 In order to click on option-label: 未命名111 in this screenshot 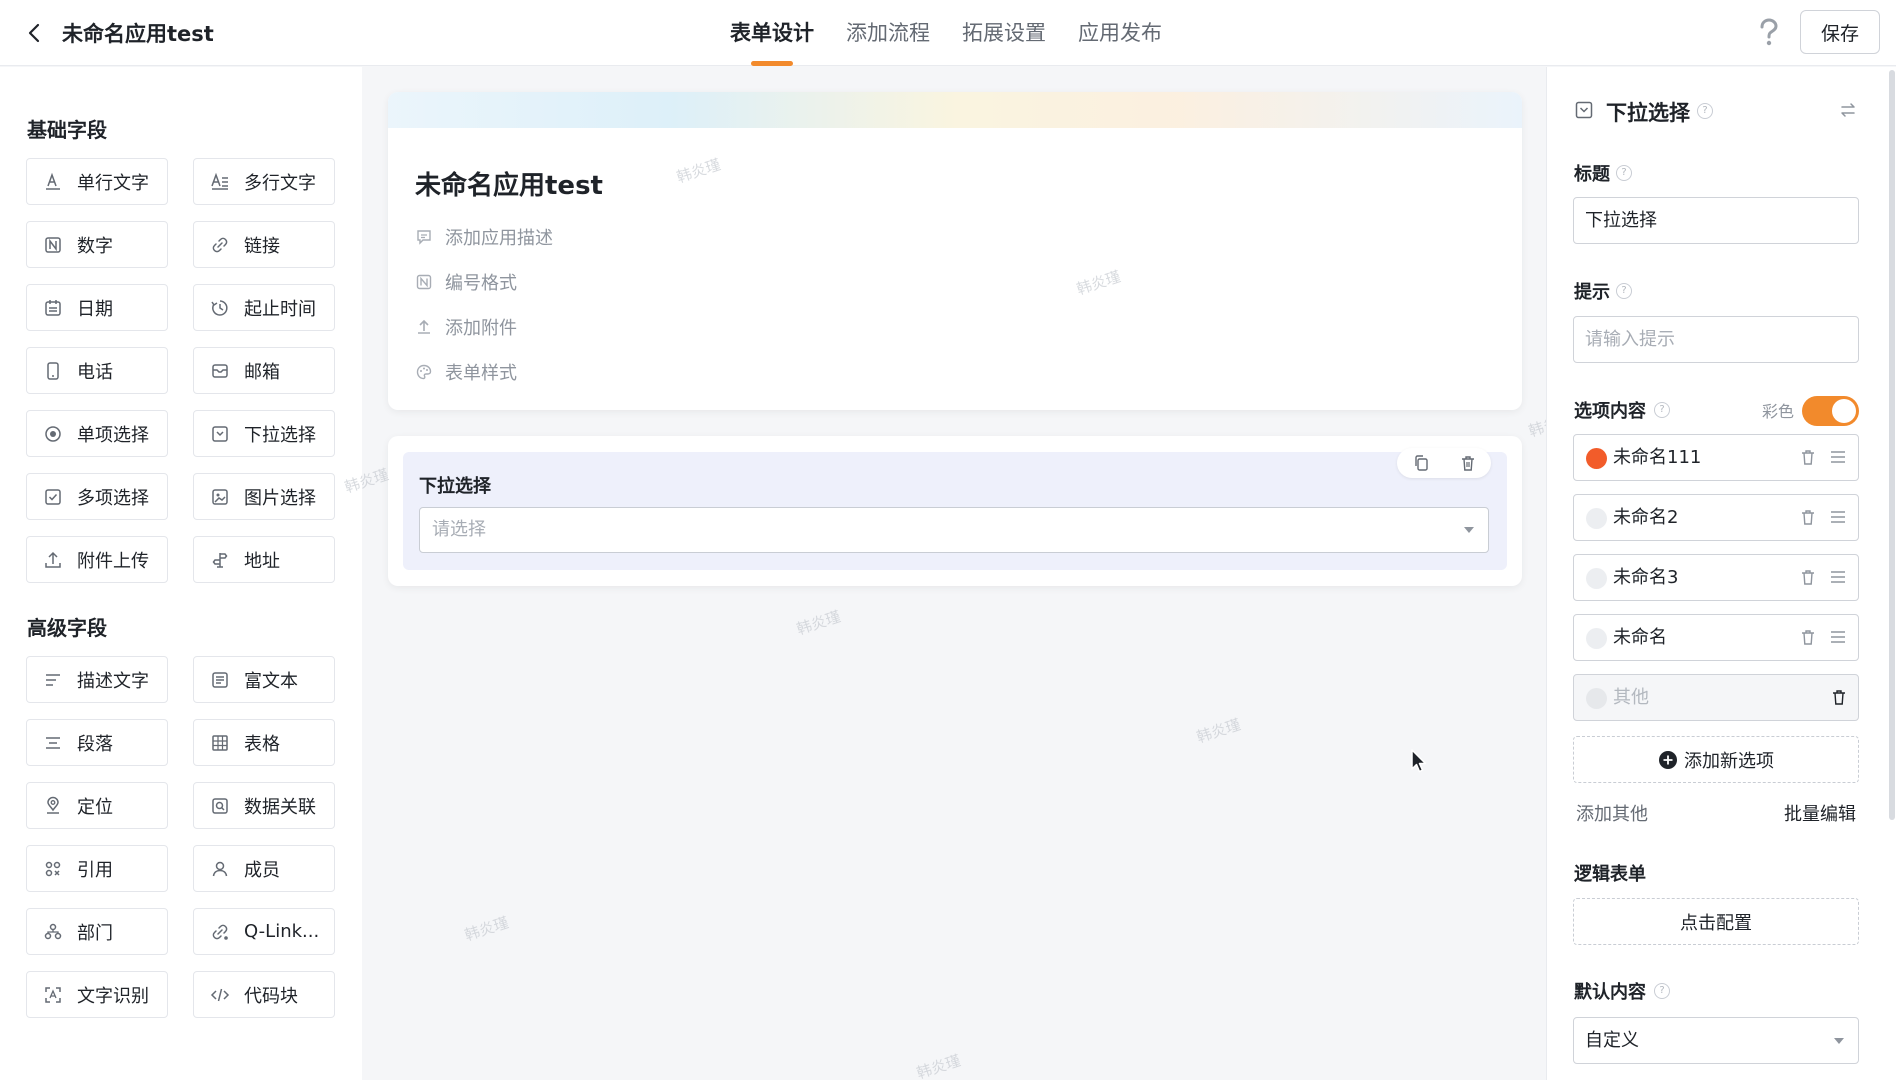, I will do `click(1657, 457)`.